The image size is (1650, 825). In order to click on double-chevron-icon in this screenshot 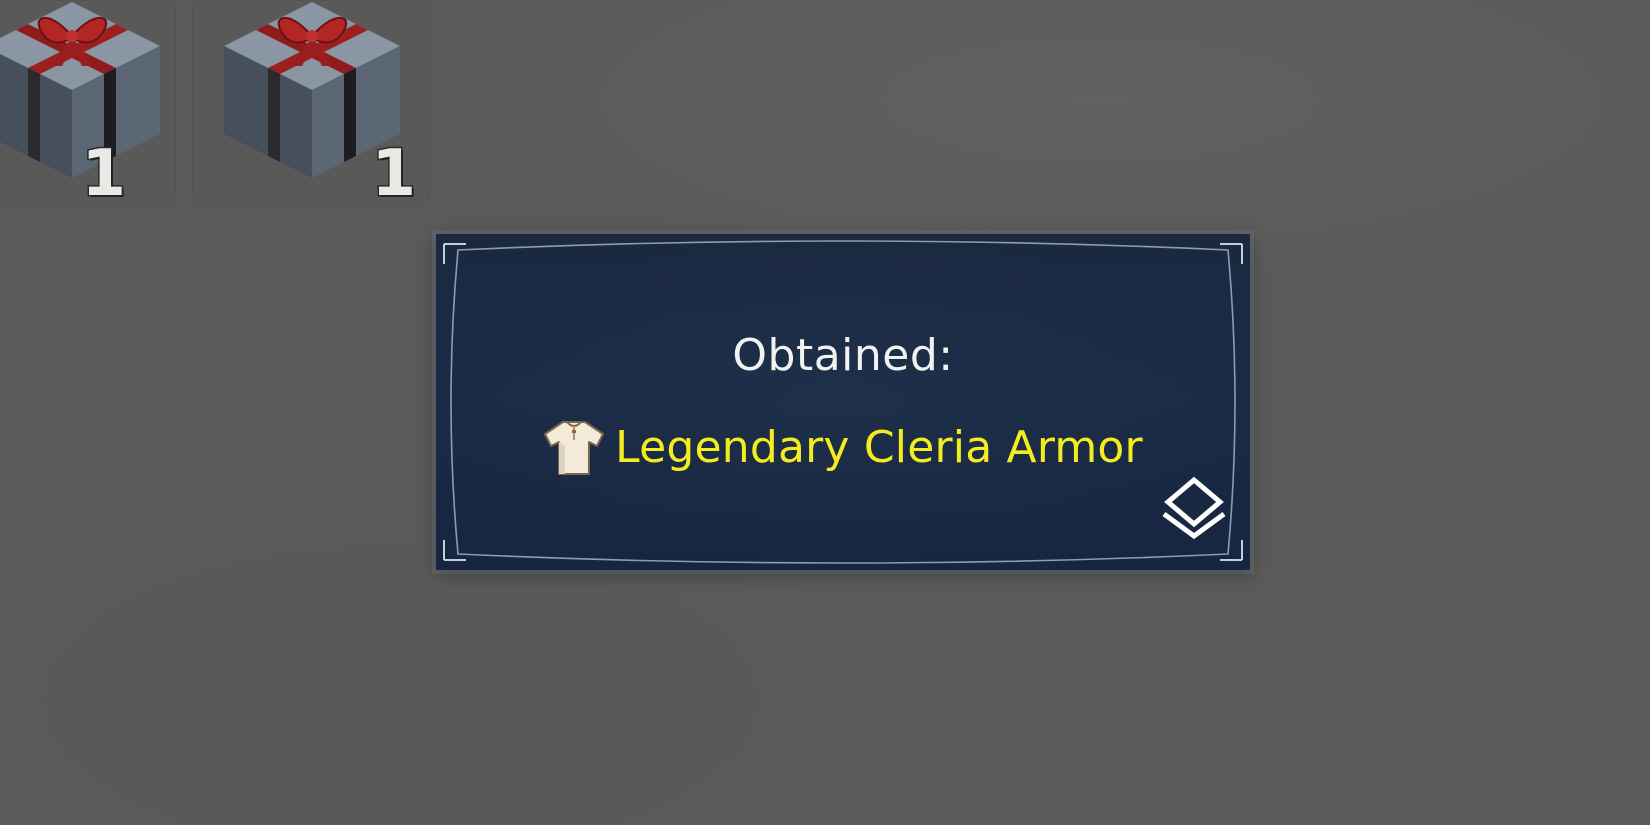, I will do `click(1194, 507)`.